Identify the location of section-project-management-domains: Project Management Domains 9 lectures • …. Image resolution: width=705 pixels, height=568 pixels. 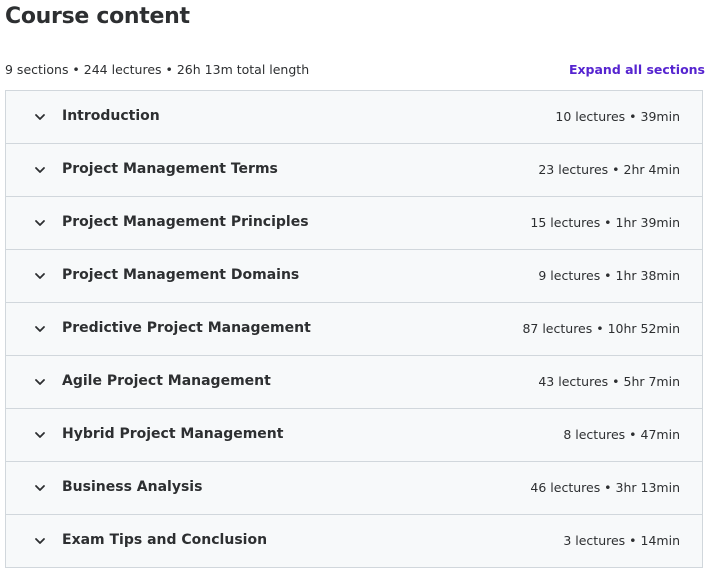
(354, 276).